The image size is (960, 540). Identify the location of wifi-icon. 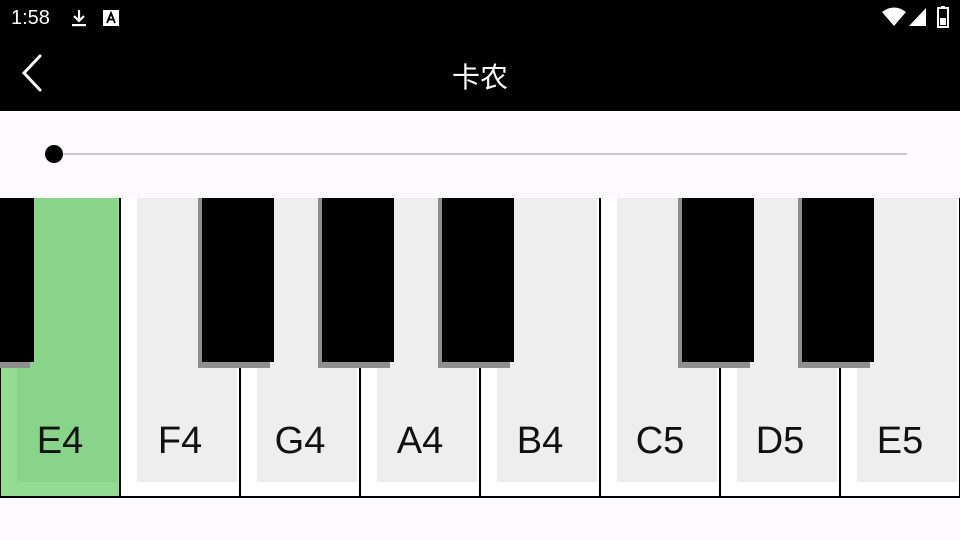
(894, 16).